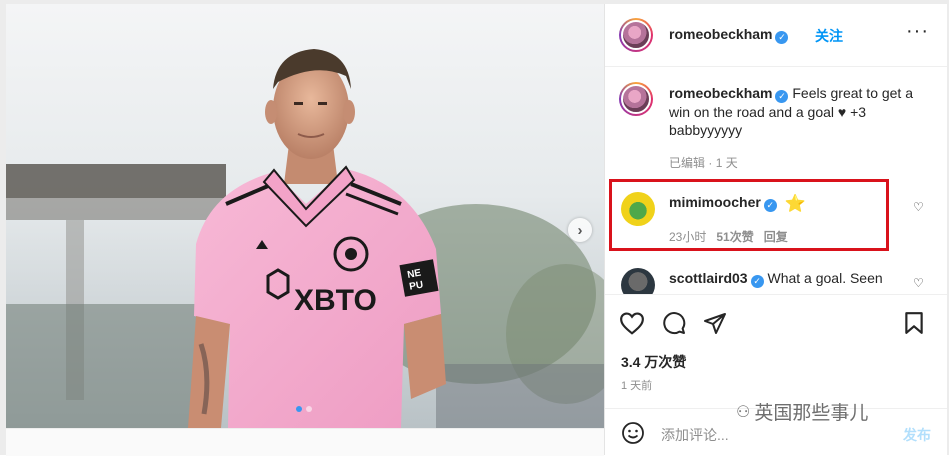  I want to click on watermark: ⚇ 英国那些事儿, so click(802, 411).